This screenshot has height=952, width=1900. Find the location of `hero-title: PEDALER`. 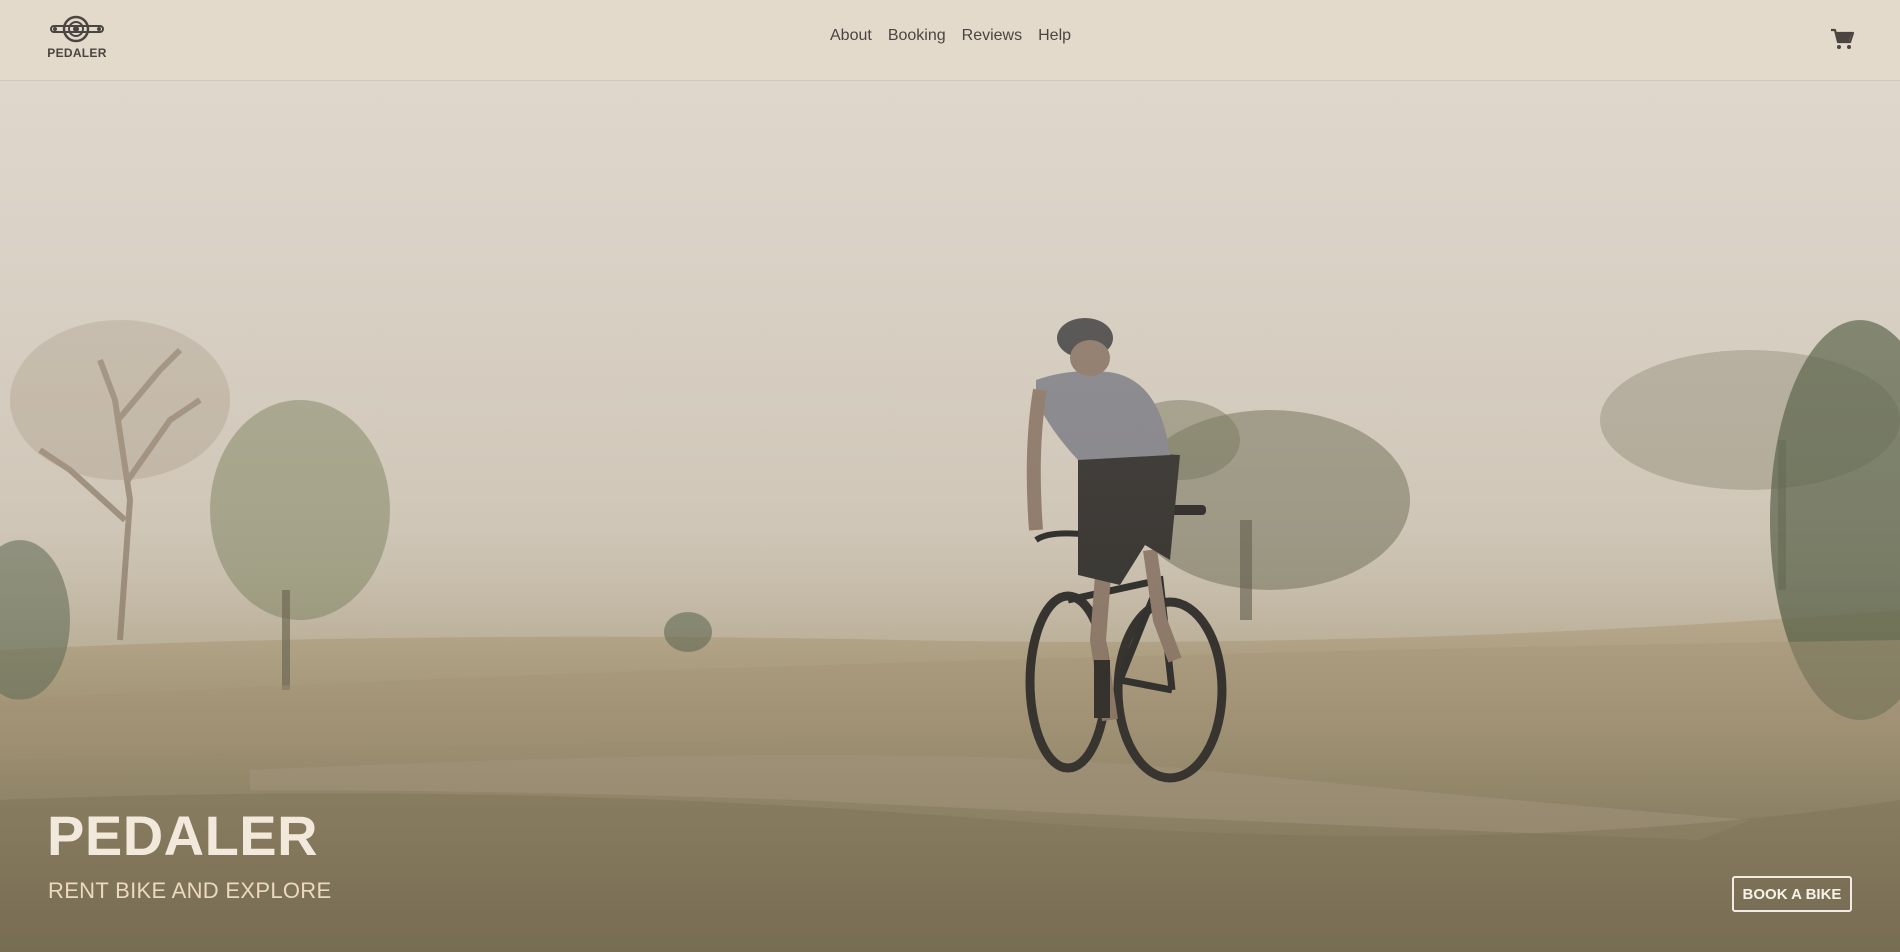

hero-title: PEDALER is located at coordinates (183, 835).